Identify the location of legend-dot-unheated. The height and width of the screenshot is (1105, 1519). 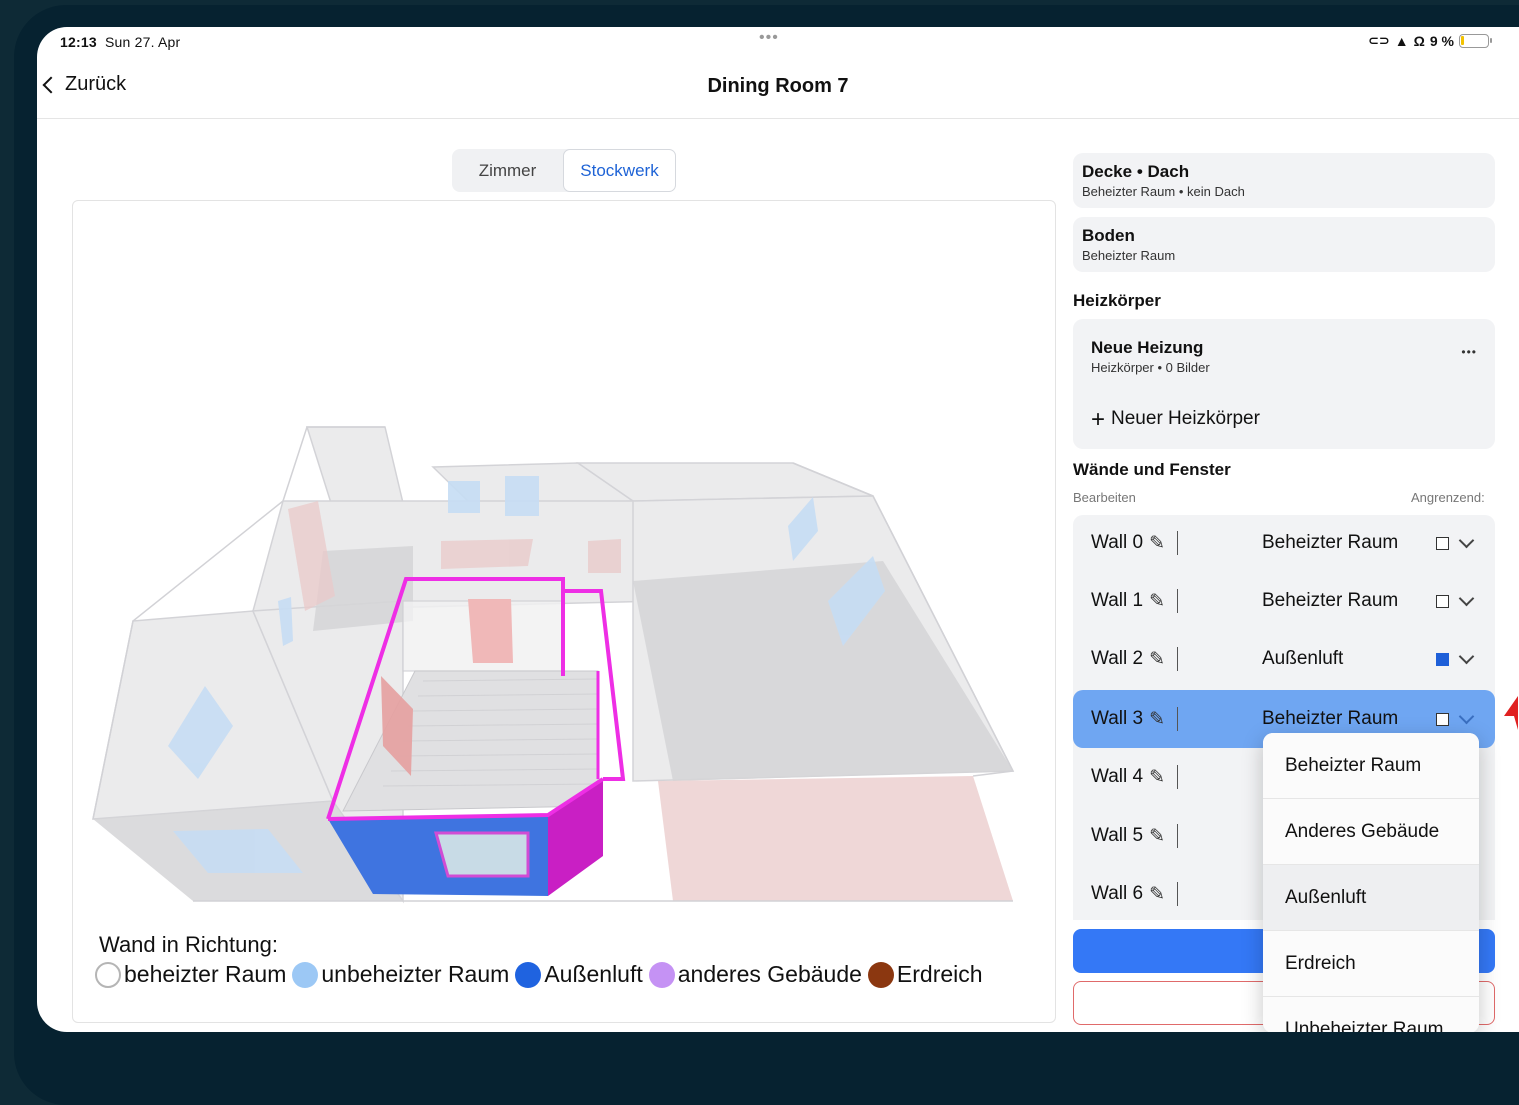
(305, 974).